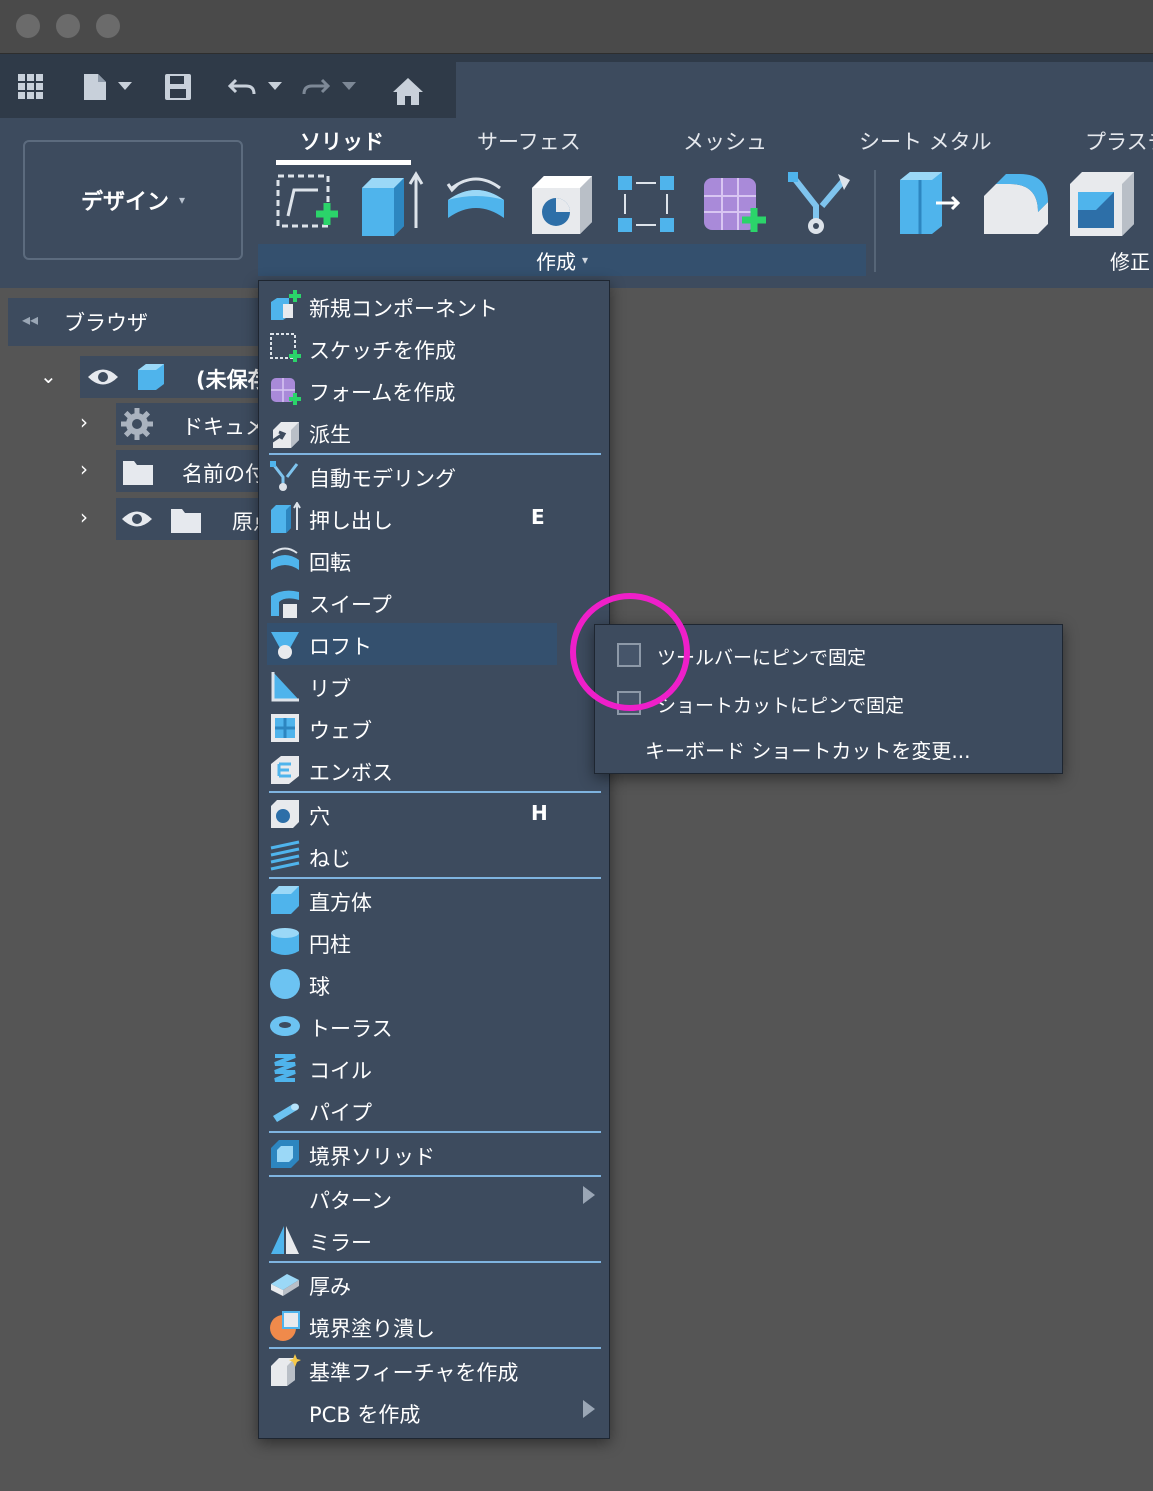 This screenshot has height=1491, width=1153. I want to click on menu-item-web: ウェブ, so click(435, 728).